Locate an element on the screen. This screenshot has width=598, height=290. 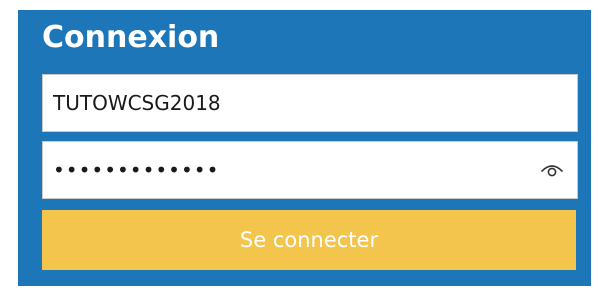
eye-icon is located at coordinates (552, 170).